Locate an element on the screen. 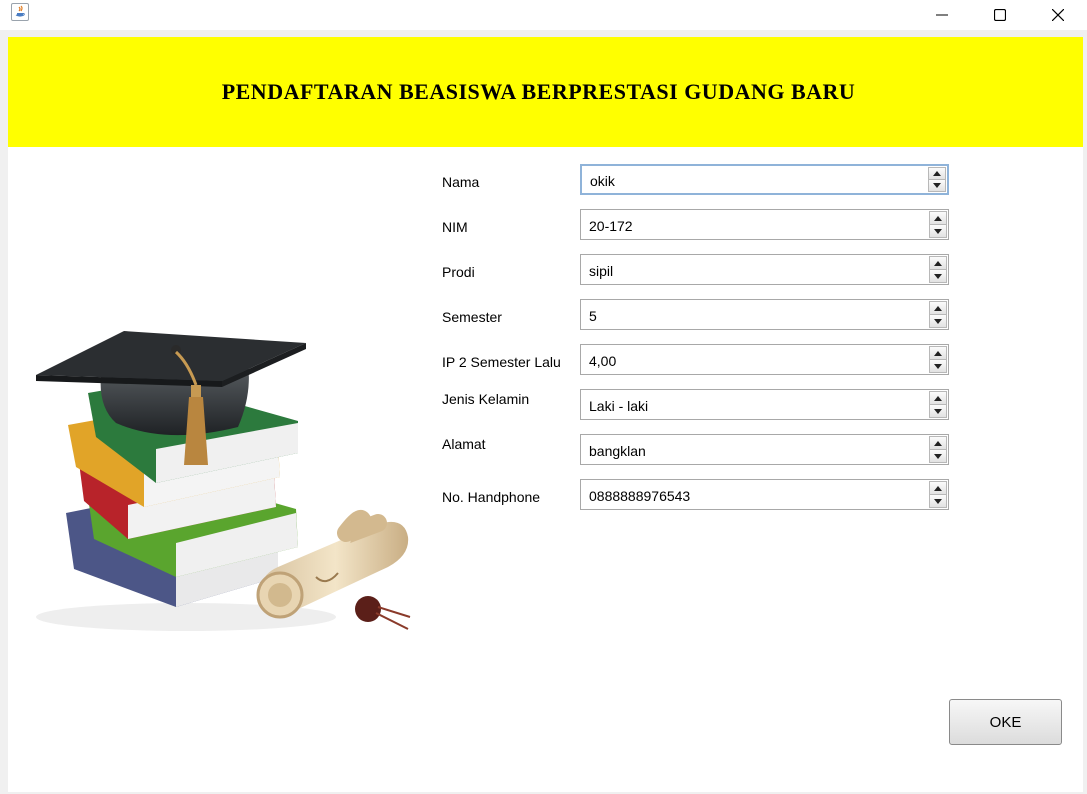  label-prodi: Prodi is located at coordinates (458, 272).